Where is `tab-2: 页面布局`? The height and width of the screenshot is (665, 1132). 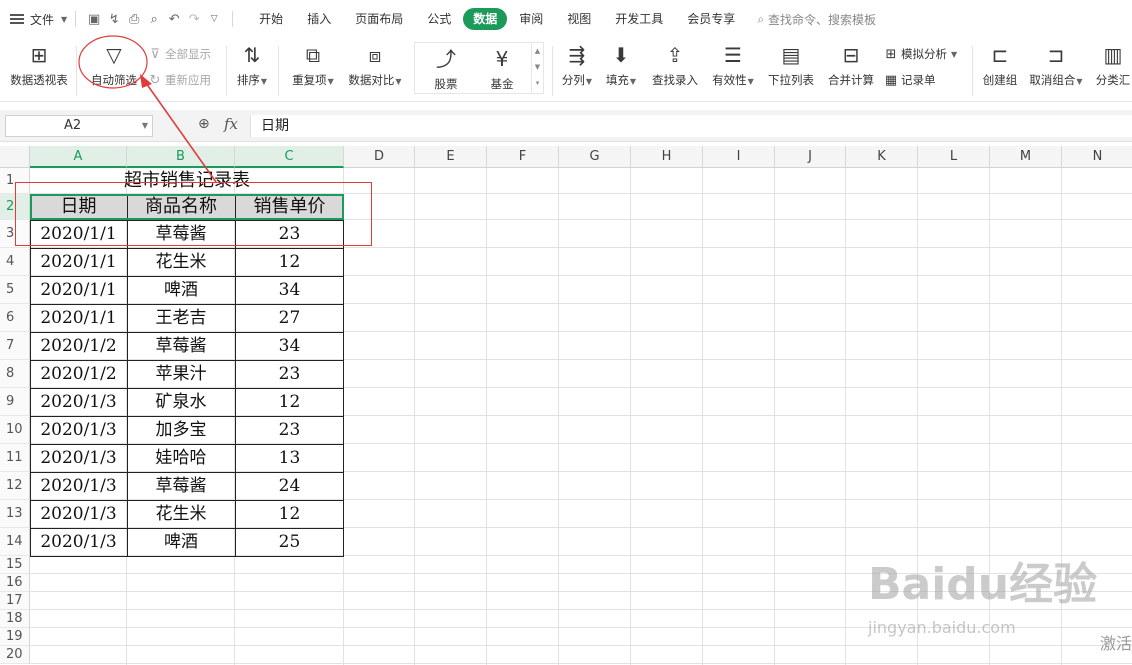
tab-2: 页面布局 is located at coordinates (379, 19).